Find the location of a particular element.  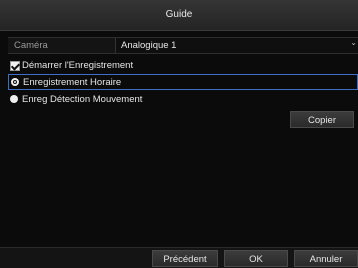

start-recording-checkbox is located at coordinates (15, 66).